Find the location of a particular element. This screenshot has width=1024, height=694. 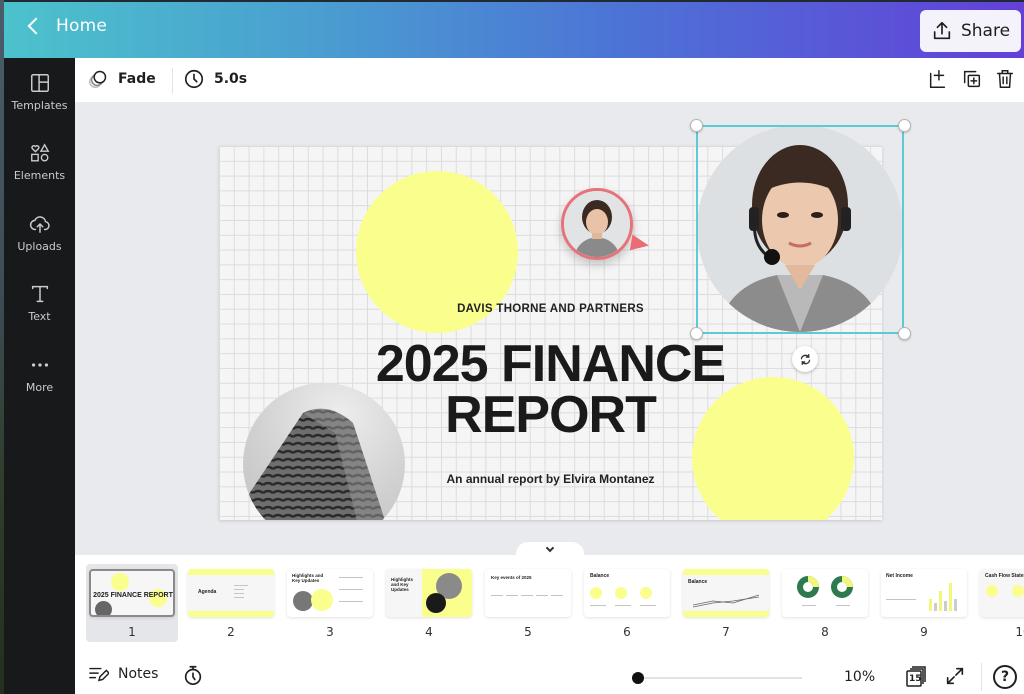

sidebar-label: Elements is located at coordinates (39, 175).